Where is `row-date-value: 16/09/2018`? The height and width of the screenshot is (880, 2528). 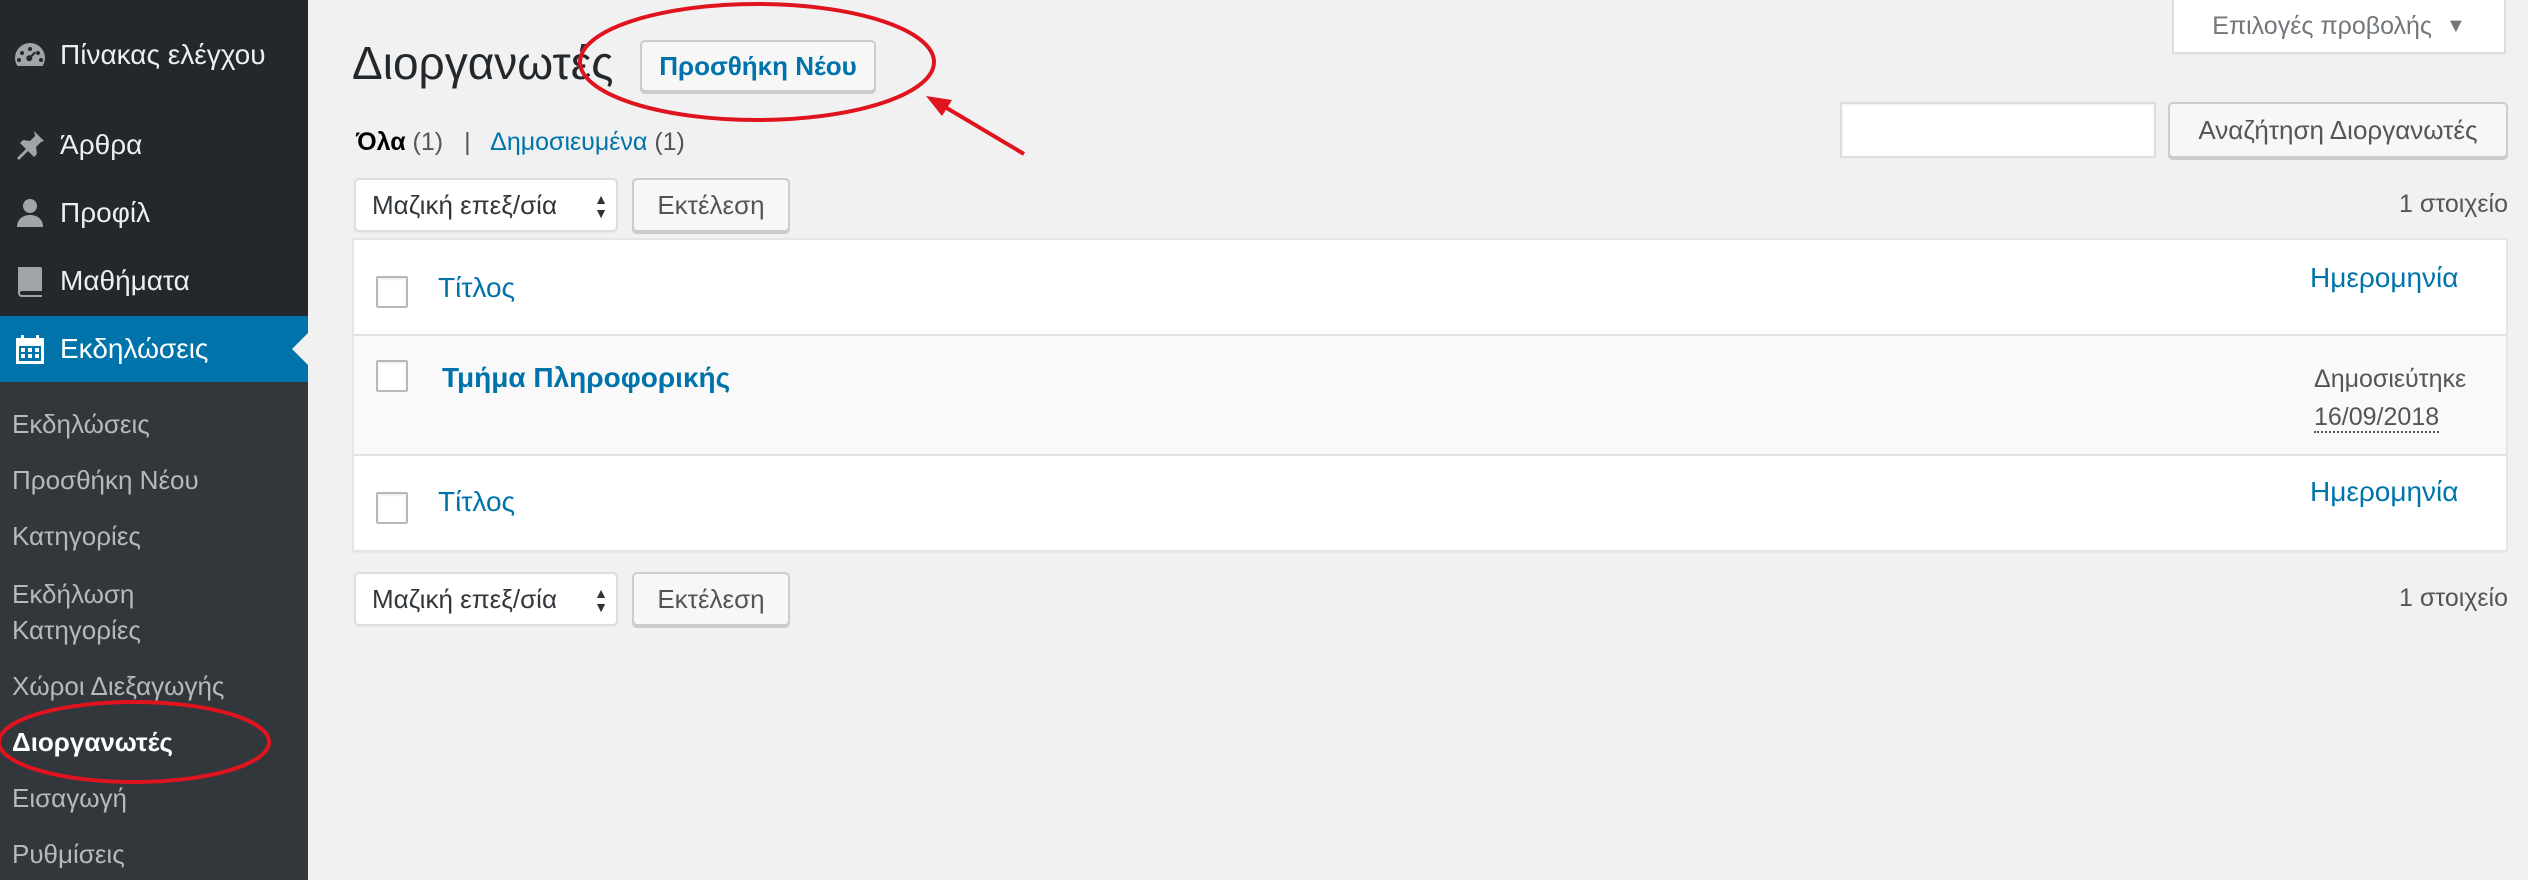
row-date-value: 16/09/2018 is located at coordinates (2377, 418).